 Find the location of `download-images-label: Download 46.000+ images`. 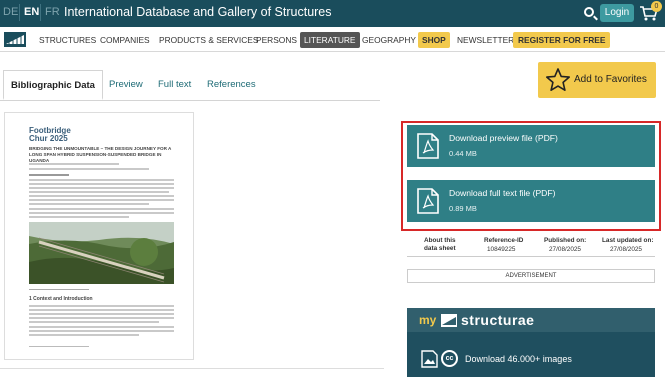

download-images-label: Download 46.000+ images is located at coordinates (518, 359).